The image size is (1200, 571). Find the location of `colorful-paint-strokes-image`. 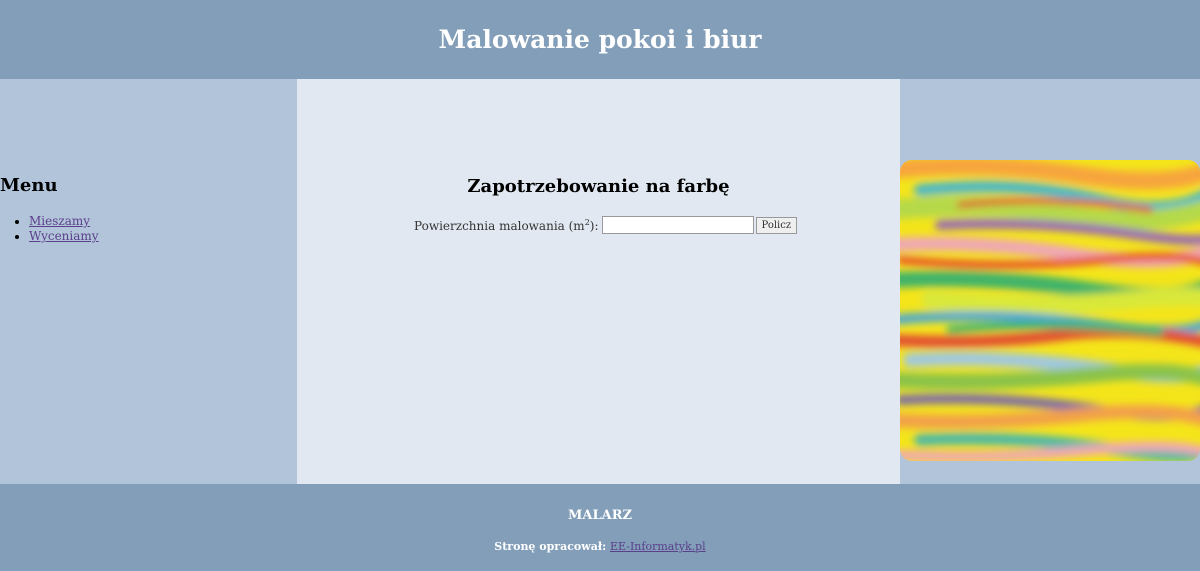

colorful-paint-strokes-image is located at coordinates (1050, 310).